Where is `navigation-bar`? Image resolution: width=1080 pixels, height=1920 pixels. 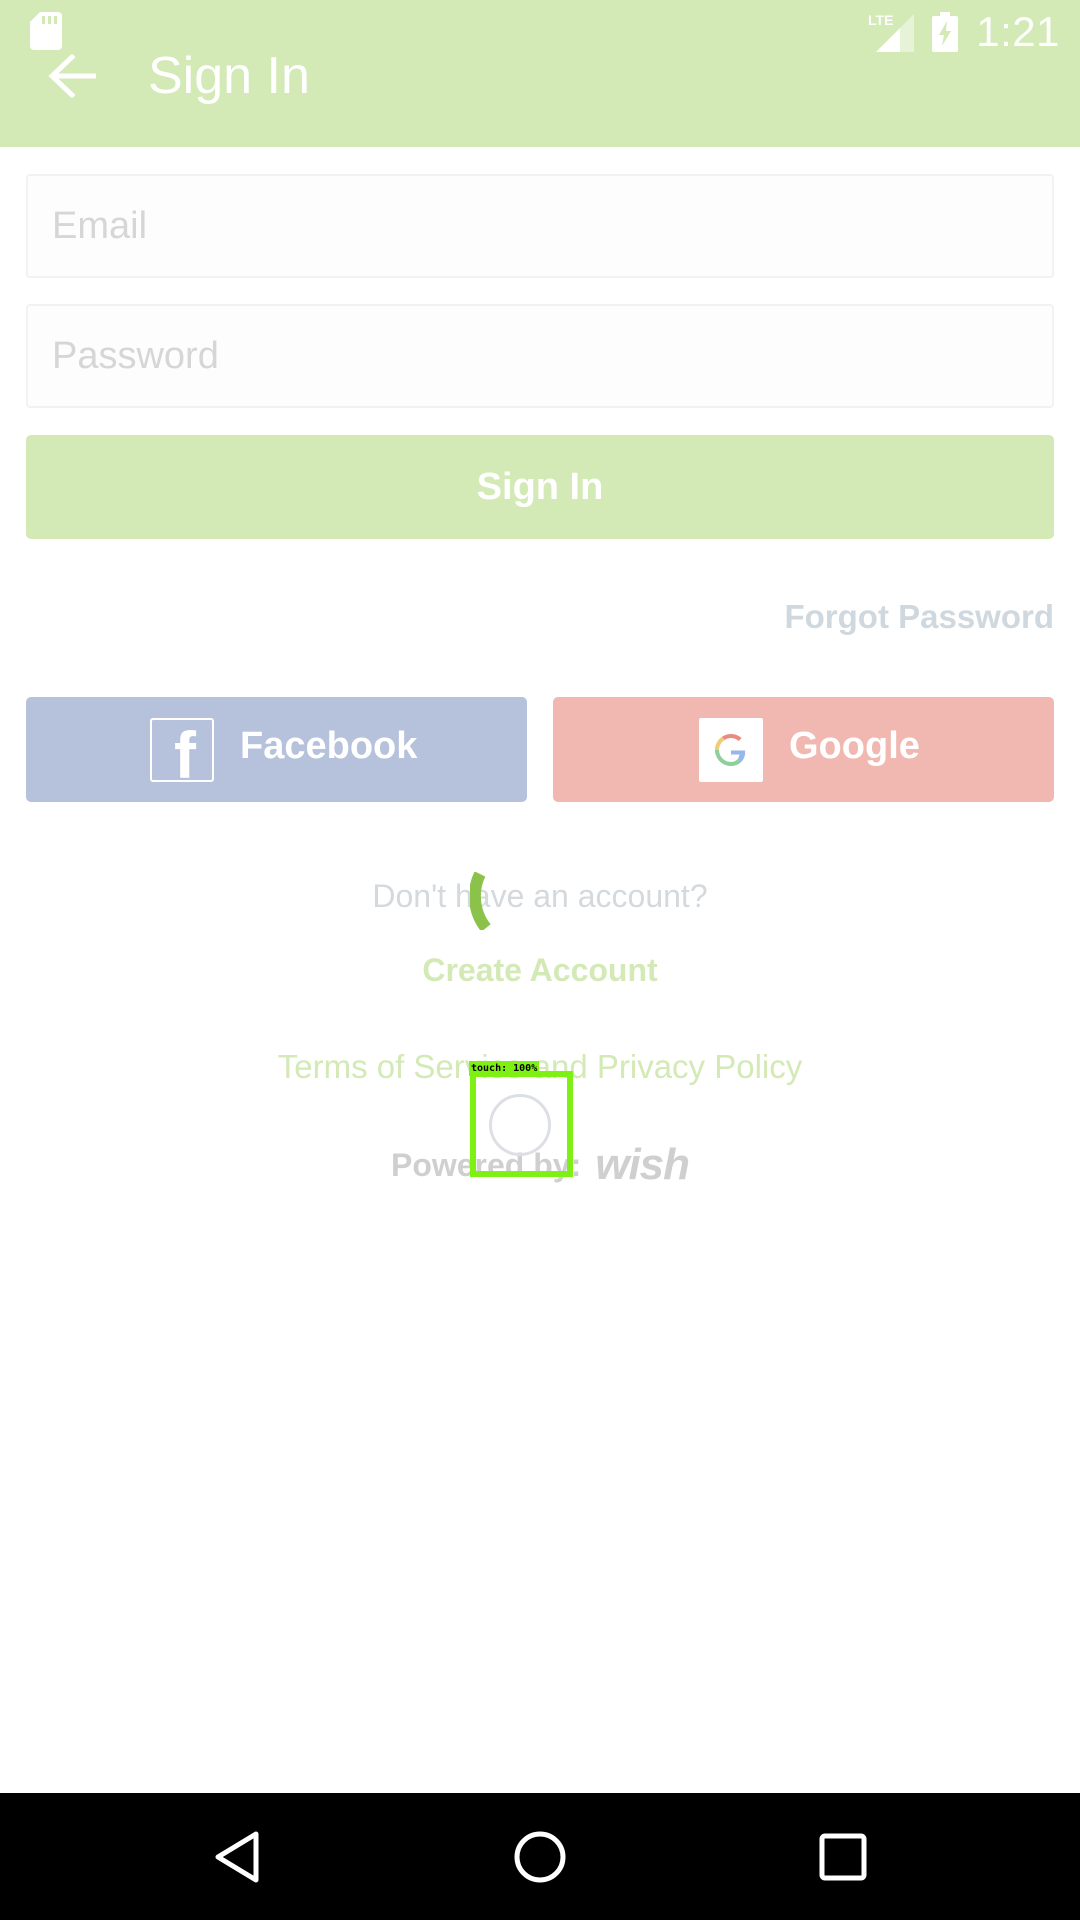
navigation-bar is located at coordinates (540, 1856).